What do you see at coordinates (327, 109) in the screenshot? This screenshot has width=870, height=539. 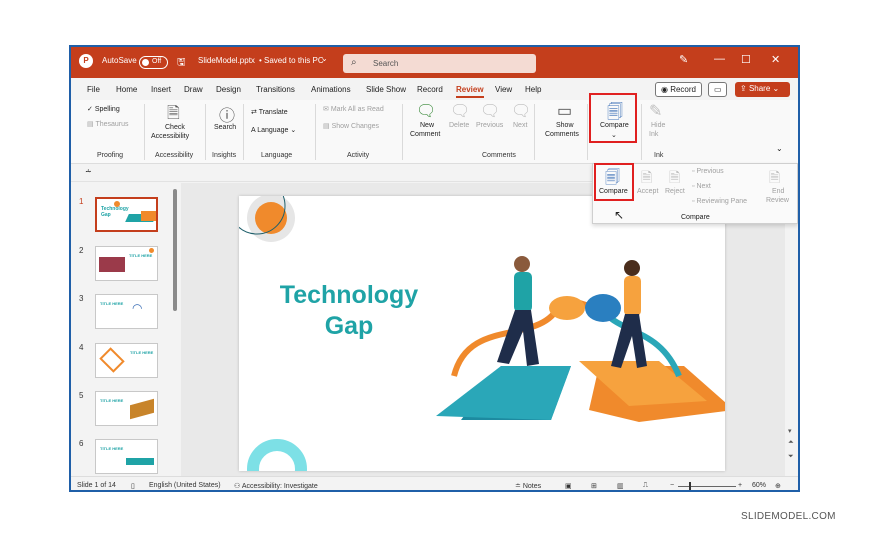 I see `mark-read-icon: ✉` at bounding box center [327, 109].